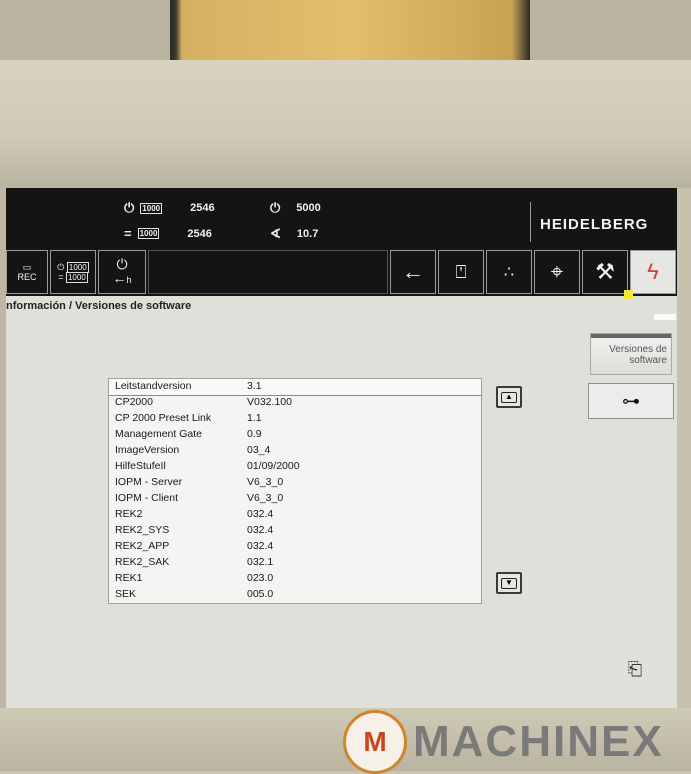 This screenshot has height=774, width=691. I want to click on print-counter-row: ⏻ 1000 2546, so click(169, 208).